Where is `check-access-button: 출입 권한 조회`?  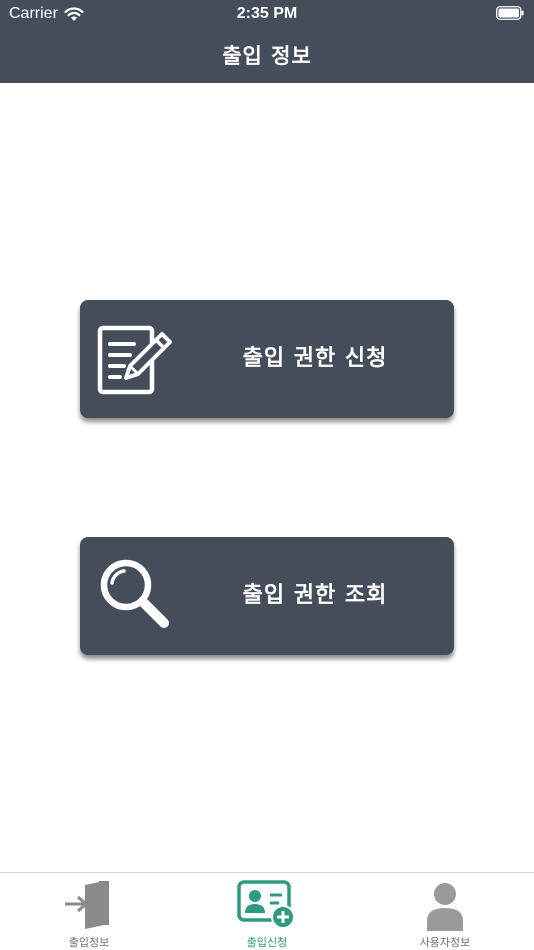 check-access-button: 출입 권한 조회 is located at coordinates (267, 596).